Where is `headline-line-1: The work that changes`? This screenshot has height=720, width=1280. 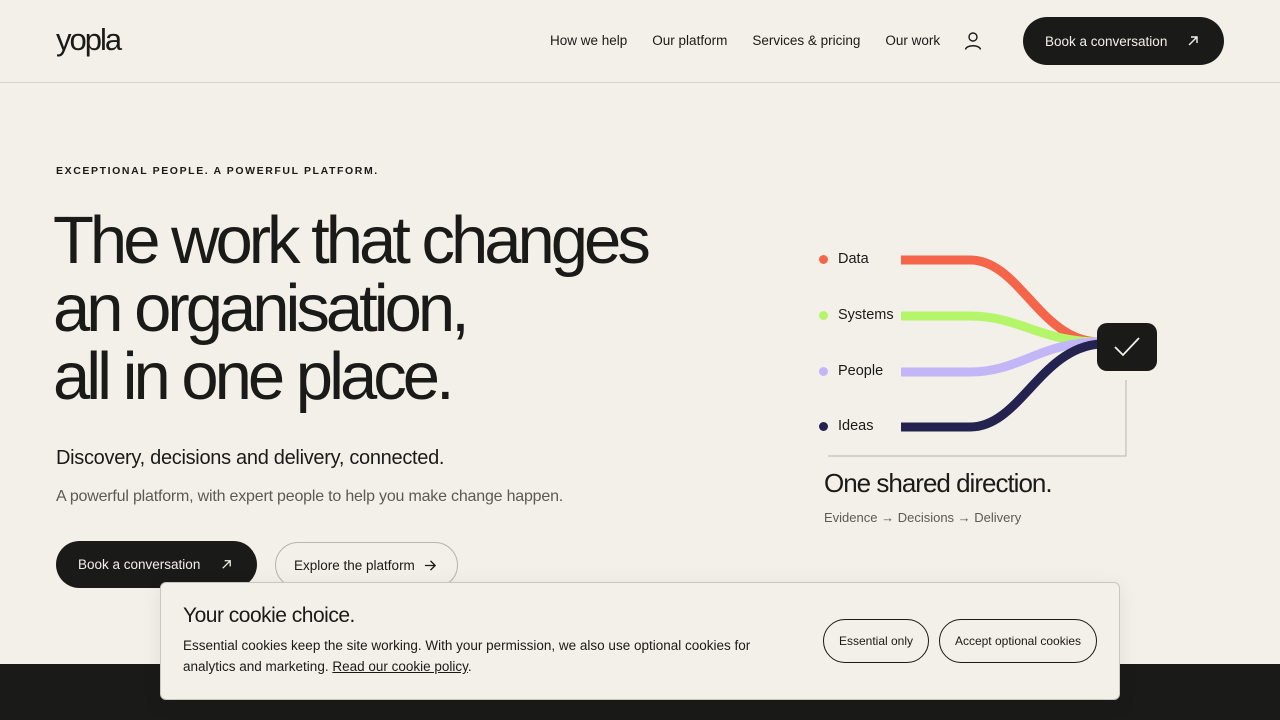 headline-line-1: The work that changes is located at coordinates (352, 240).